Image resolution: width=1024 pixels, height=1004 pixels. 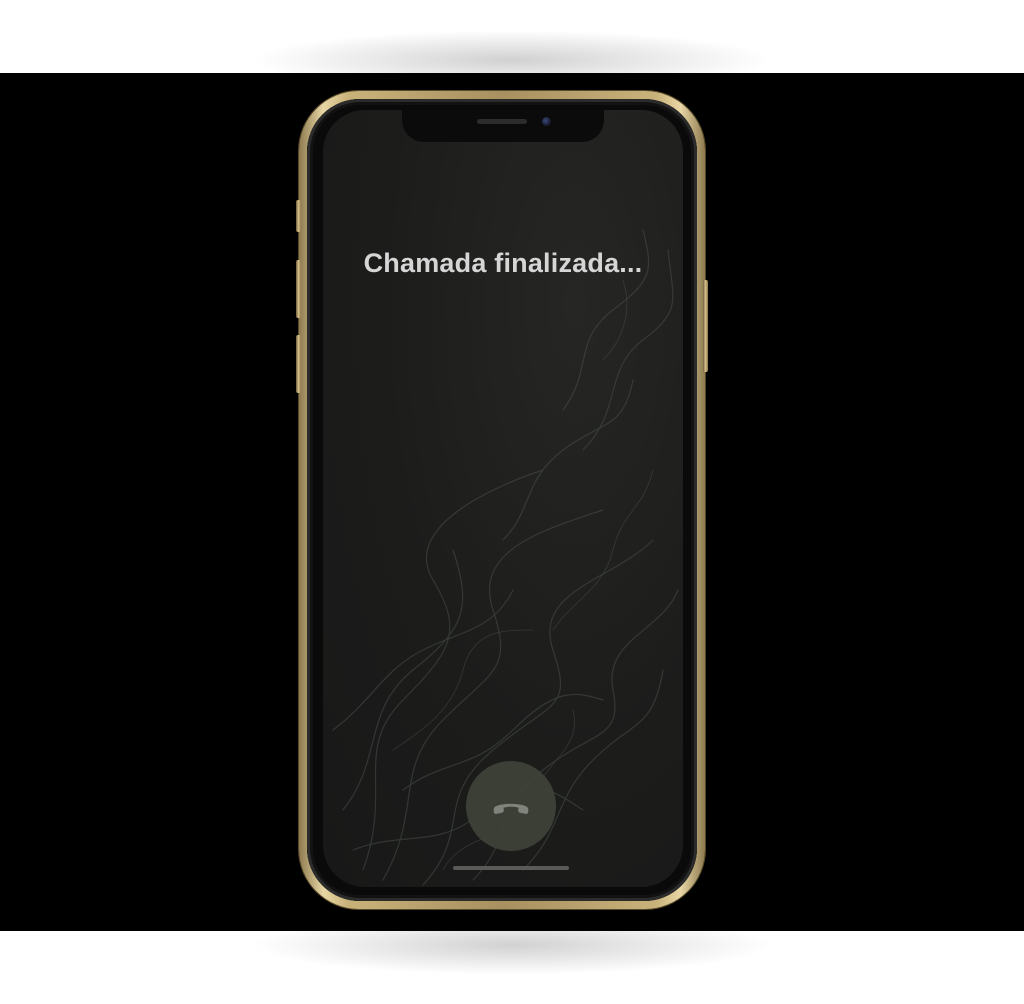 What do you see at coordinates (298, 364) in the screenshot?
I see `volume-down-button` at bounding box center [298, 364].